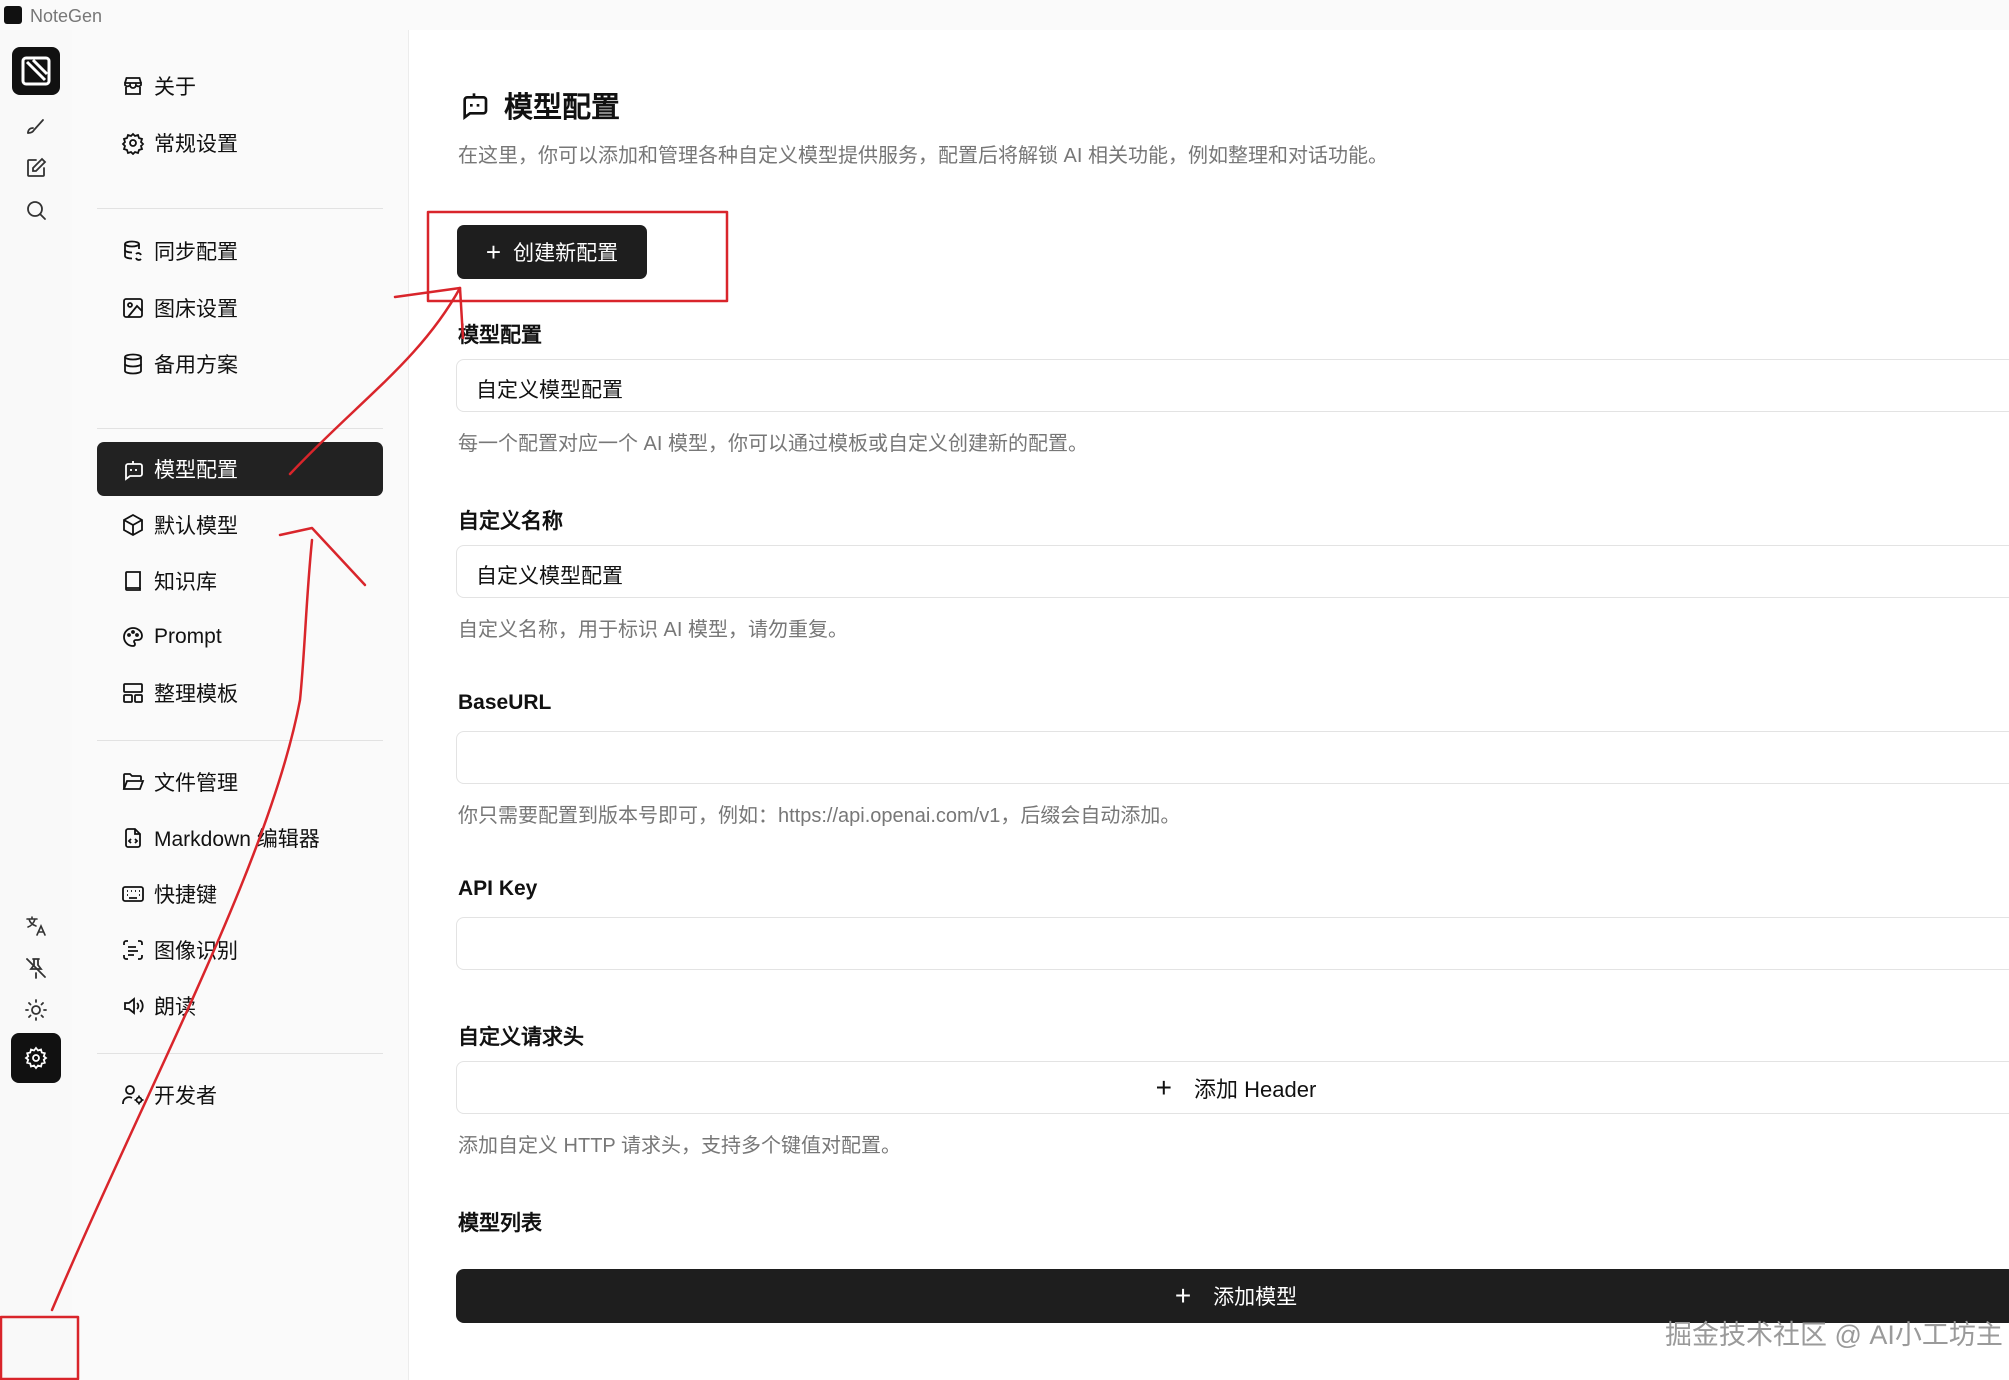  What do you see at coordinates (133, 1006) in the screenshot?
I see `volume-icon` at bounding box center [133, 1006].